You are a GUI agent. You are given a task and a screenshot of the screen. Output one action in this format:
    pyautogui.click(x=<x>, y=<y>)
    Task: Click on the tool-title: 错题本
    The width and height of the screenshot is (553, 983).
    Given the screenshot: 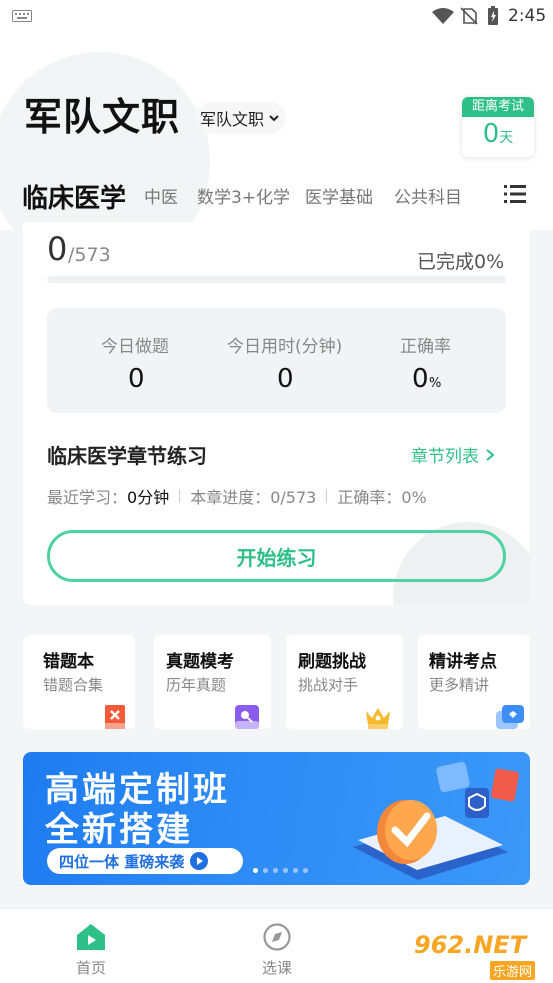 What is the action you would take?
    pyautogui.click(x=68, y=662)
    